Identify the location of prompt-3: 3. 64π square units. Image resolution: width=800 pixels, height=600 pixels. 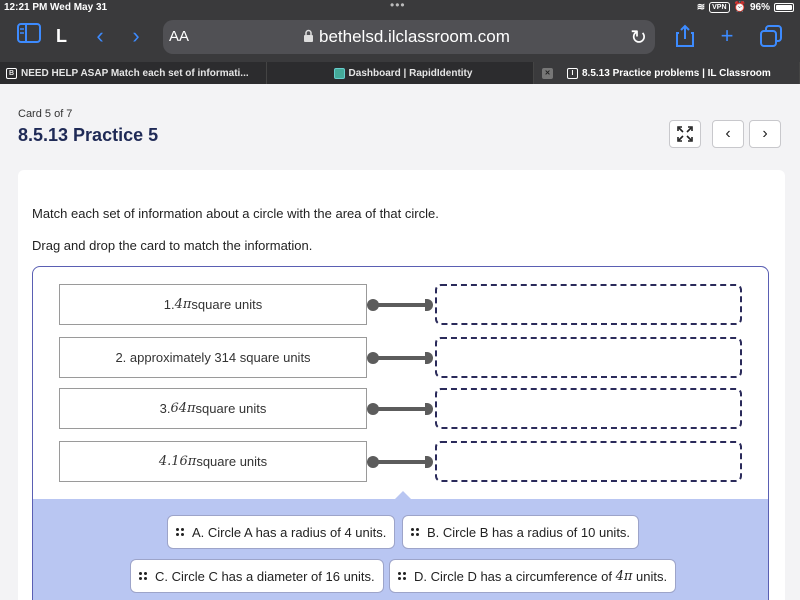
(213, 408).